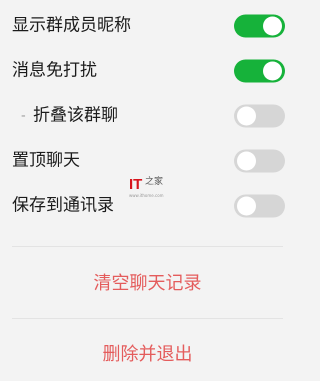  Describe the element at coordinates (259, 206) in the screenshot. I see `save-contacts-toggle` at that location.